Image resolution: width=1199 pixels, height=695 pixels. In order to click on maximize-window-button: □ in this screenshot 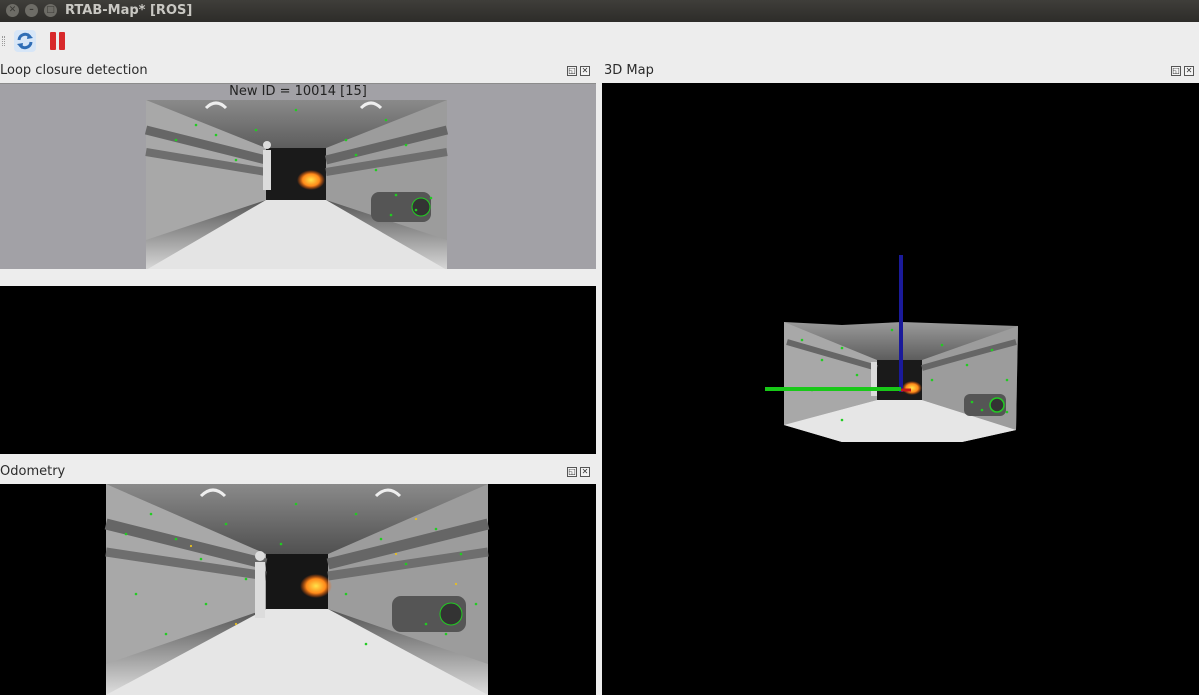, I will do `click(50, 10)`.